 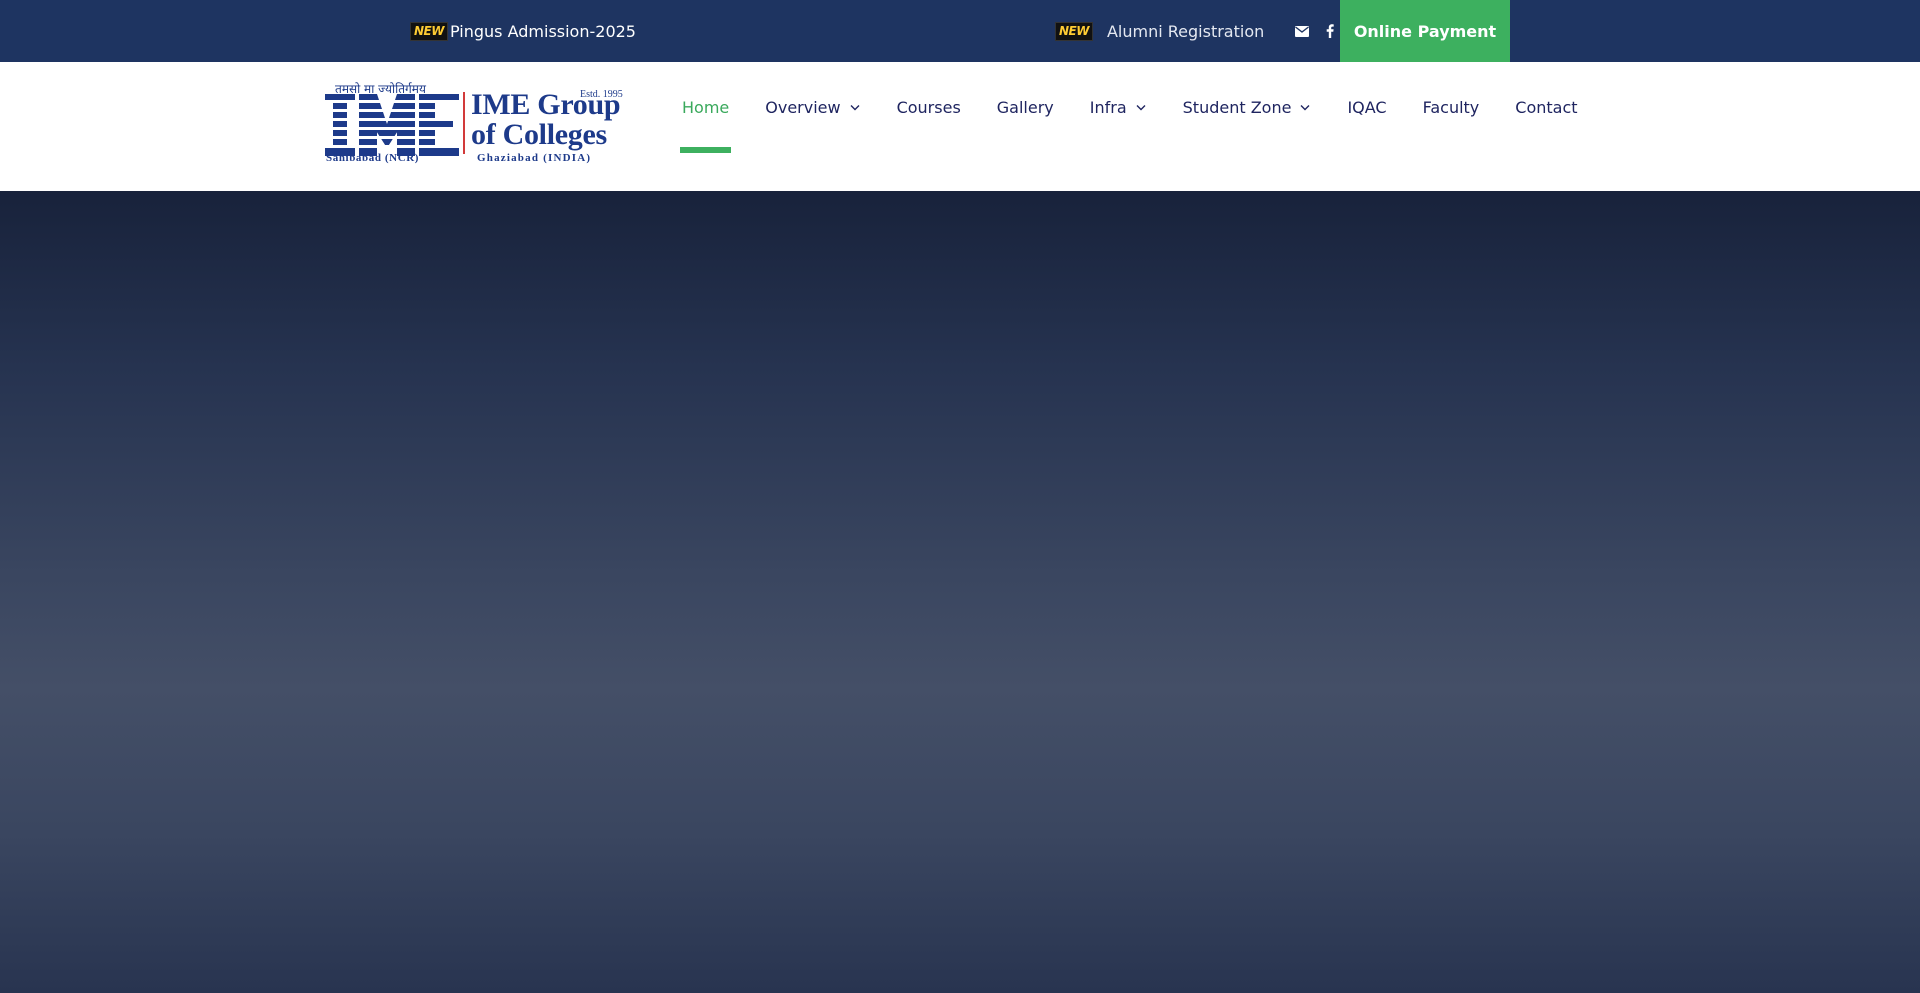 I want to click on admission-link: NEW Pingus Admission-2025, so click(x=523, y=31).